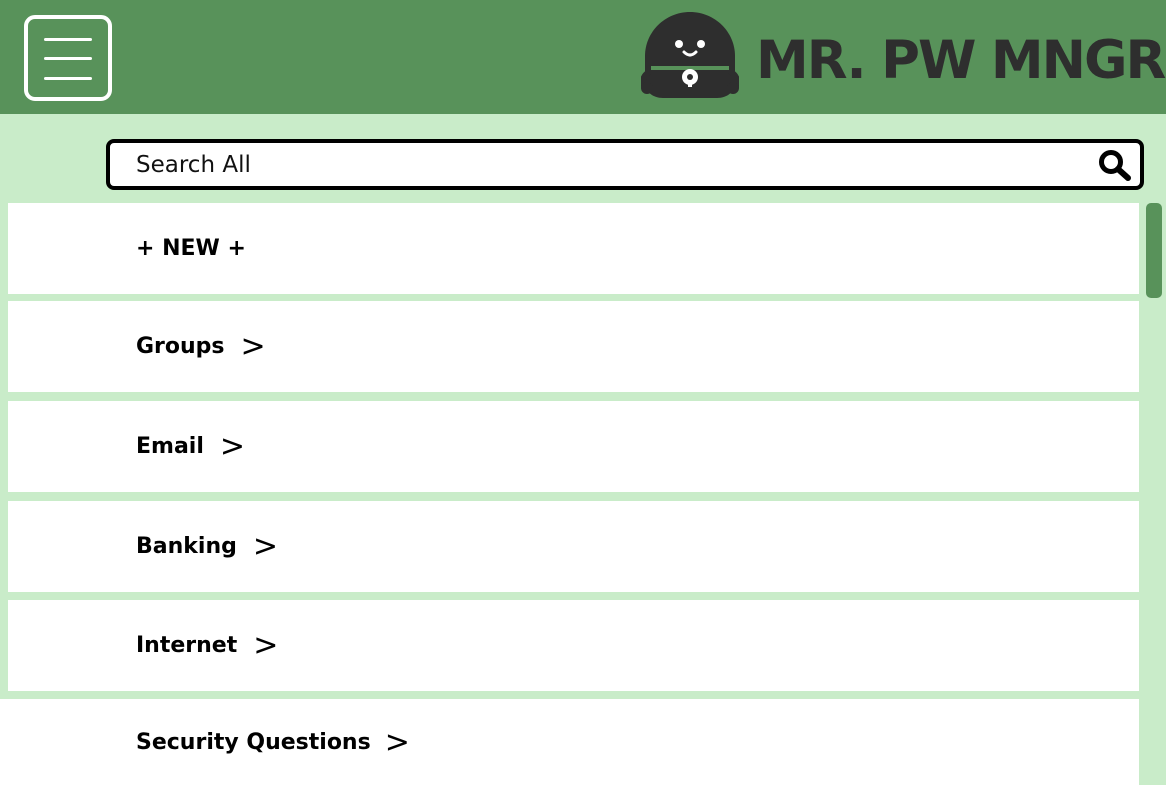 The width and height of the screenshot is (1166, 785). I want to click on scrollbar-thumb, so click(1154, 250).